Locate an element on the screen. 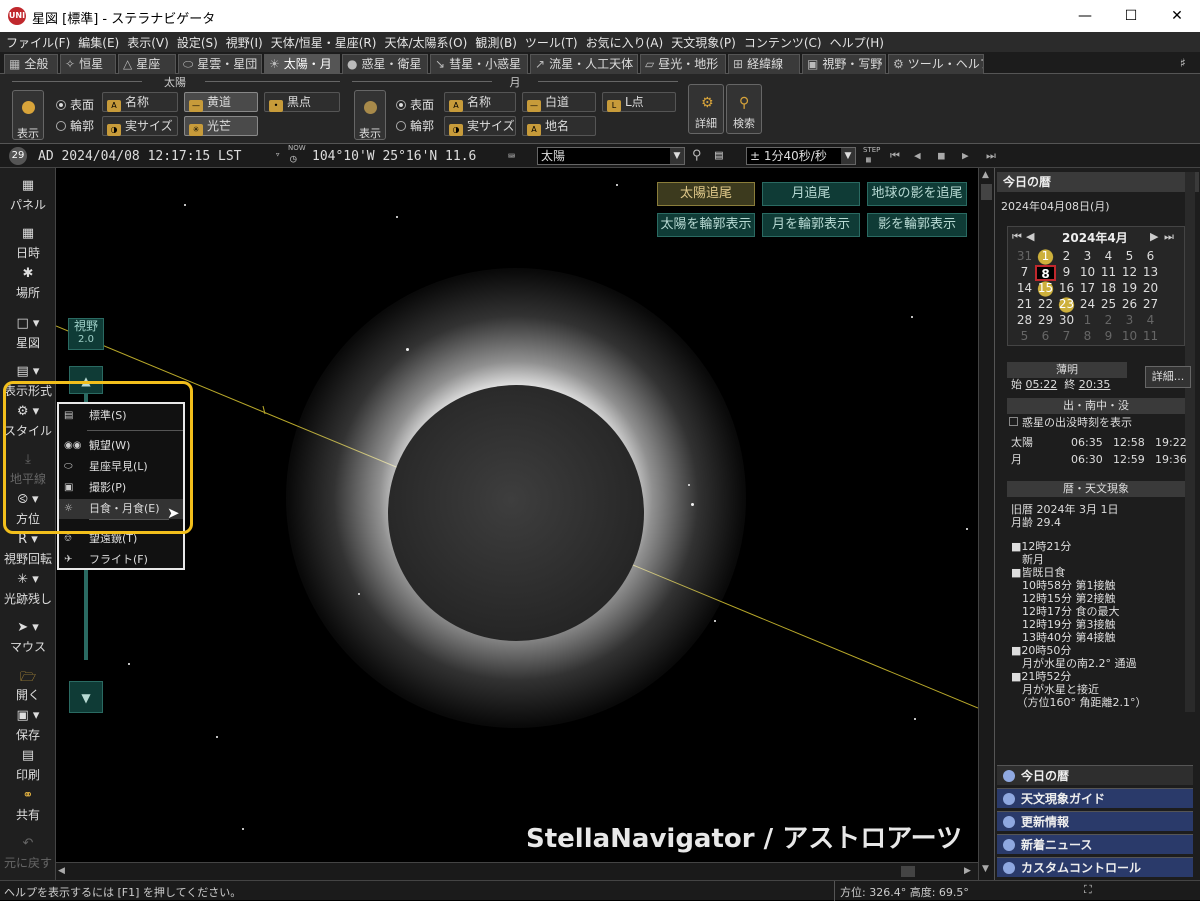  location-button: ✱ 場所 is located at coordinates (28, 283).